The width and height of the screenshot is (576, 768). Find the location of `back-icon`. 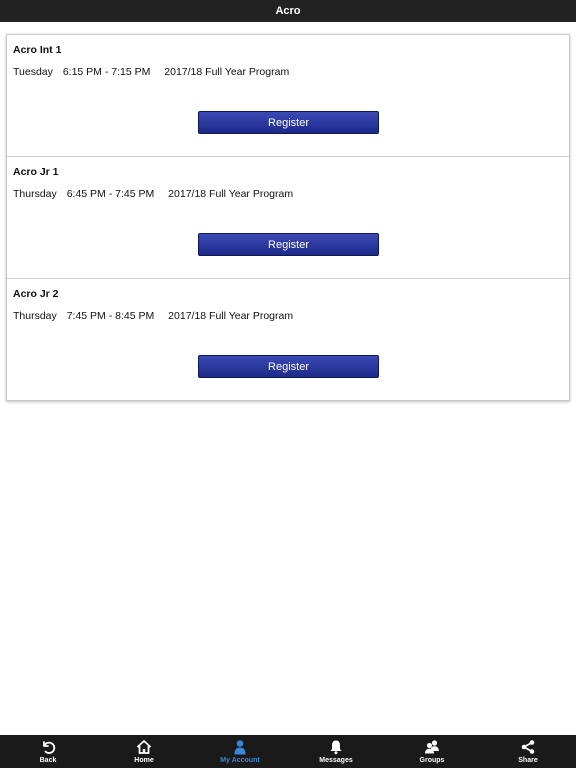

back-icon is located at coordinates (49, 747).